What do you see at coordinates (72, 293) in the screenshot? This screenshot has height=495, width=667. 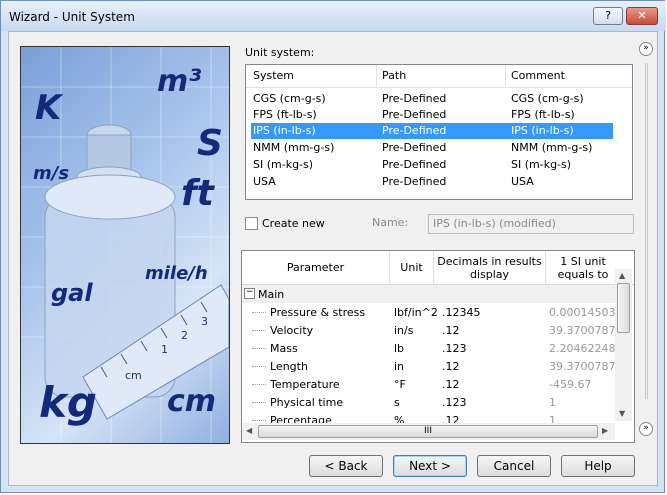 I see `symbol-gal: gal` at bounding box center [72, 293].